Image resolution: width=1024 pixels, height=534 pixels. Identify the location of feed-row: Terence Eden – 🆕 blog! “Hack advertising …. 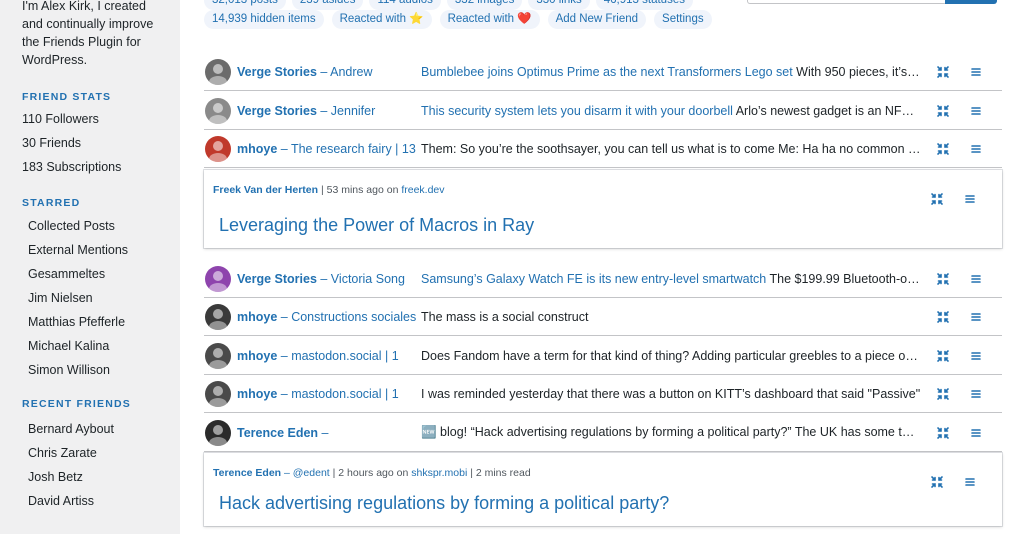
(603, 433).